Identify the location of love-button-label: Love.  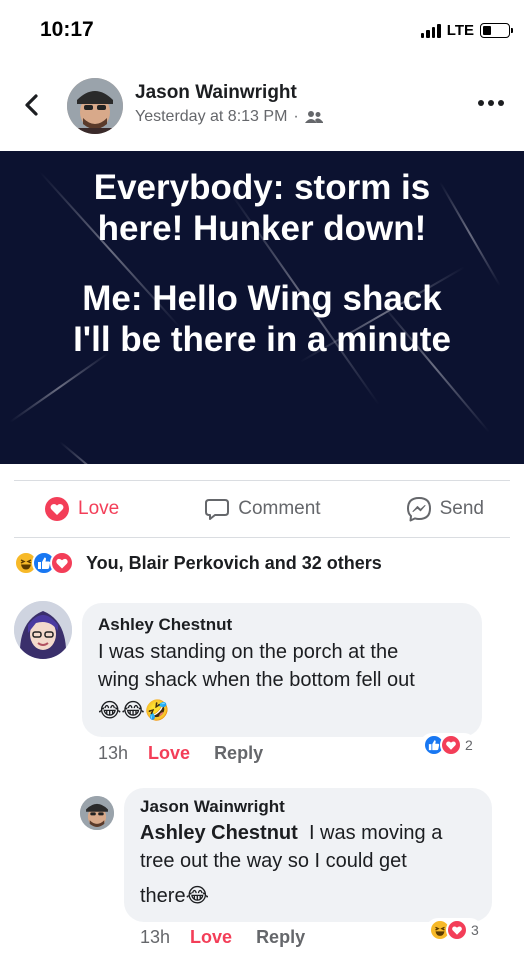
(99, 508).